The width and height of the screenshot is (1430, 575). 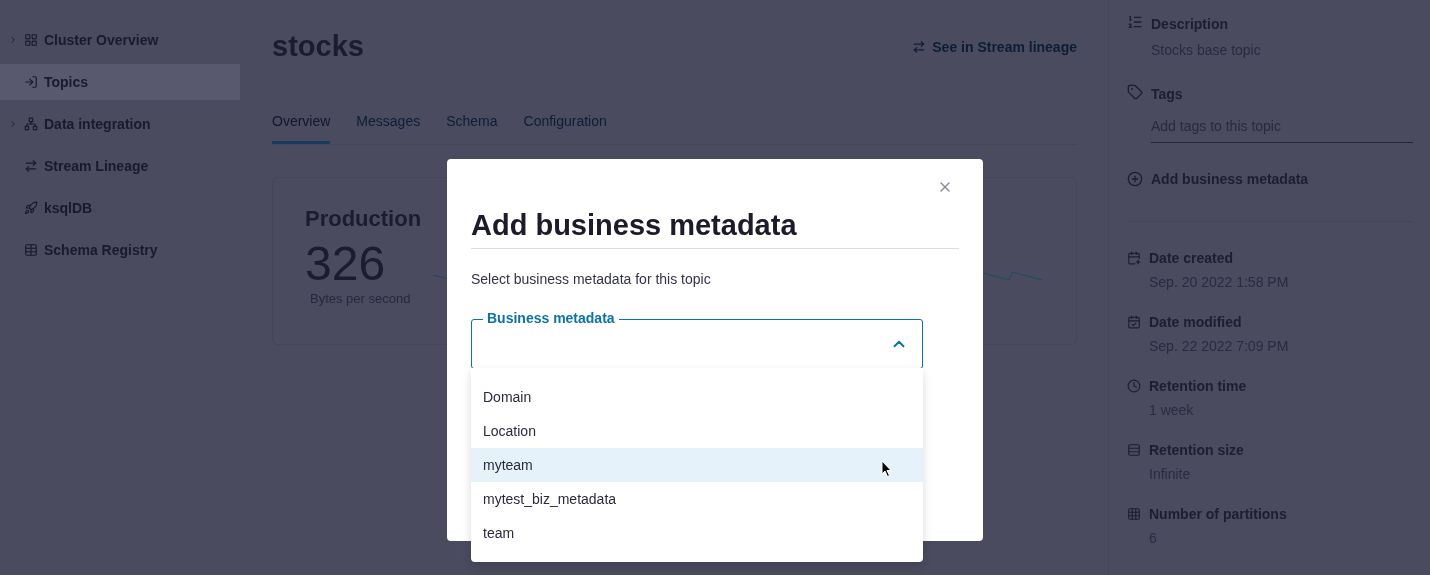 I want to click on tab: Configuration, so click(x=565, y=128).